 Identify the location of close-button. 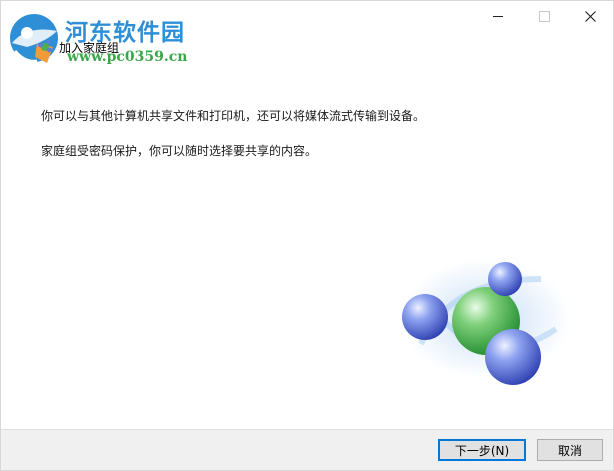
(590, 16).